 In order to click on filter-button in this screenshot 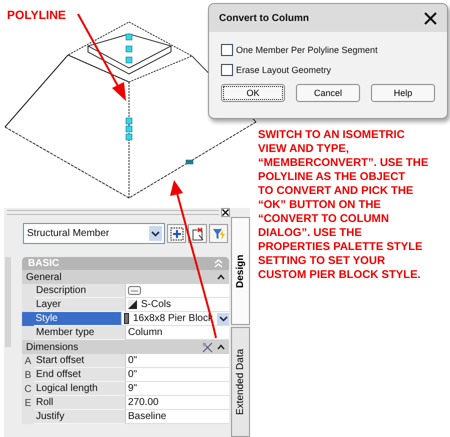, I will do `click(218, 233)`.